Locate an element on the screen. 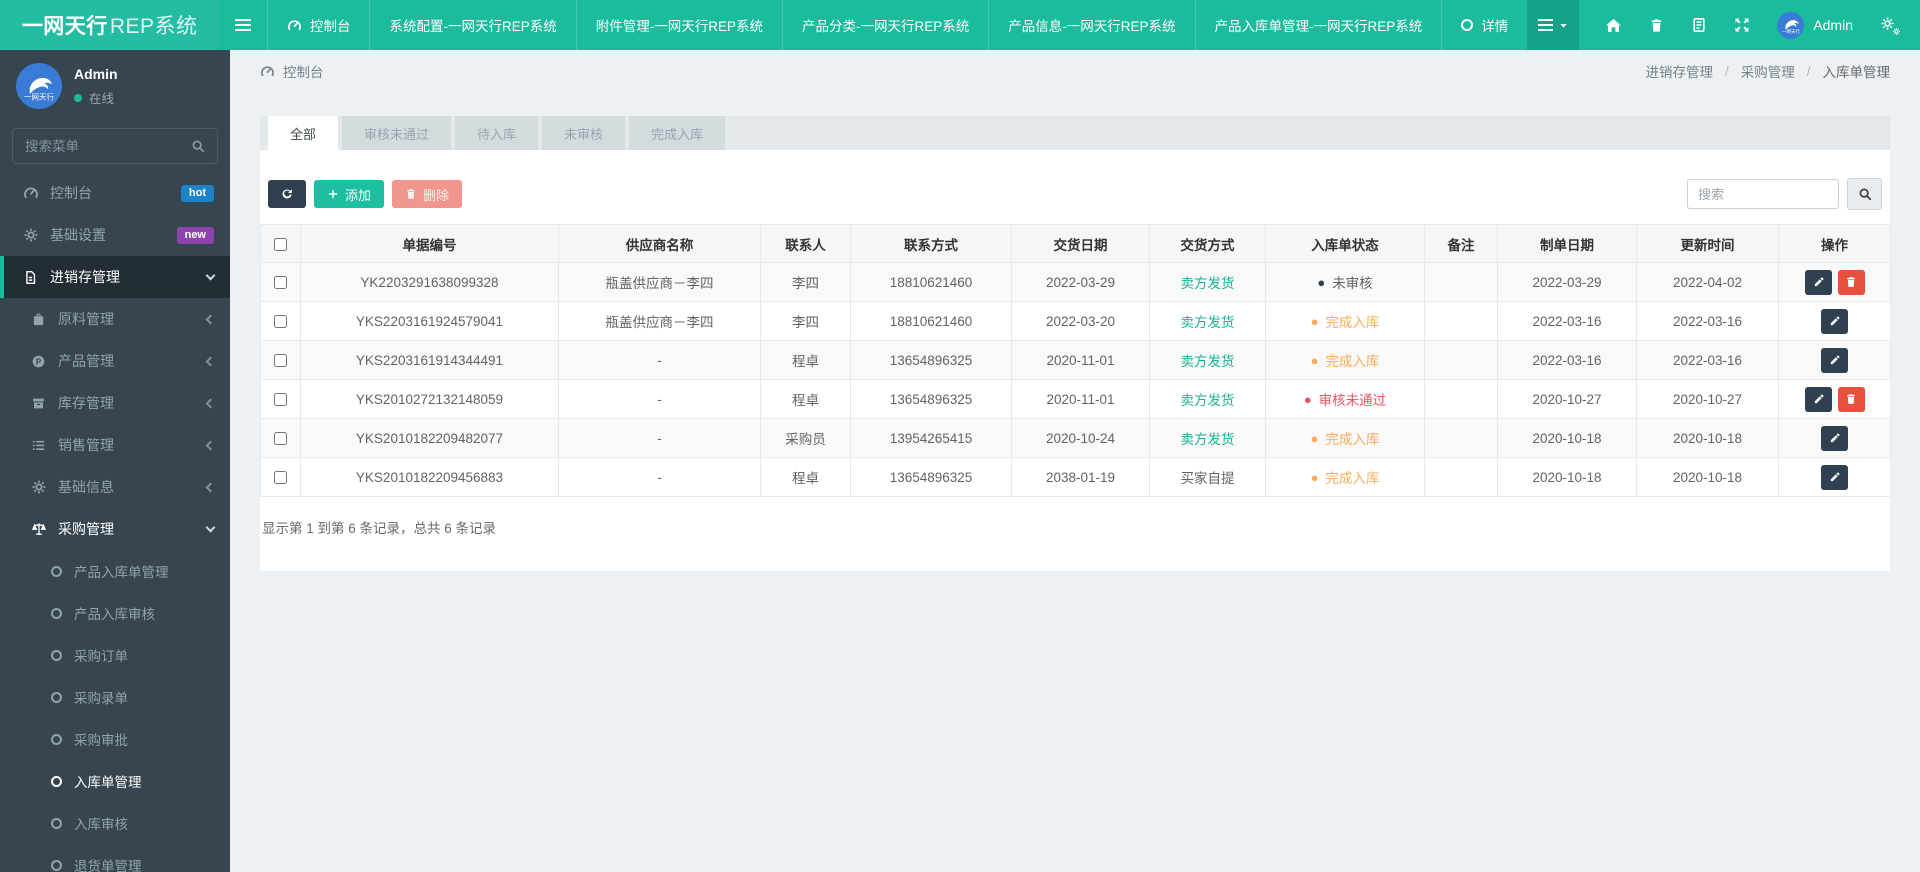 Image resolution: width=1920 pixels, height=872 pixels. online-dot-icon is located at coordinates (78, 97).